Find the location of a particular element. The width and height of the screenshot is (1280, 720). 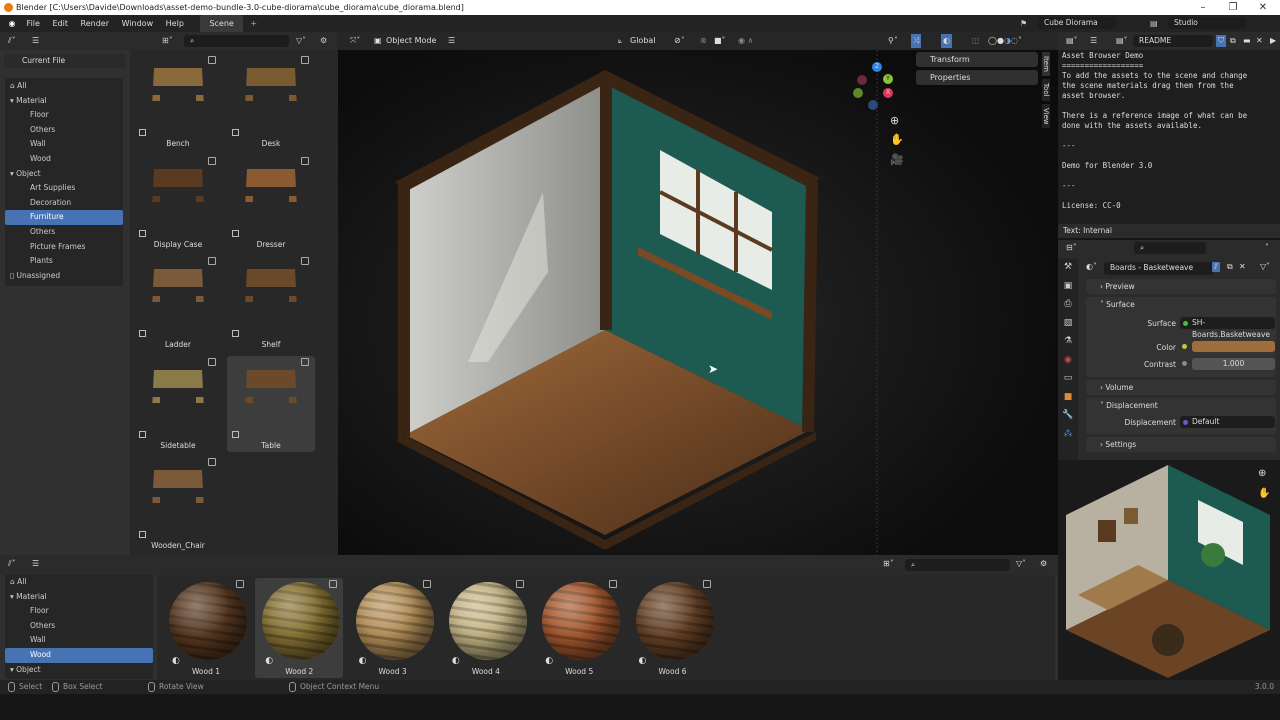

catalog-item-all: ⌂ All is located at coordinates (79, 582).